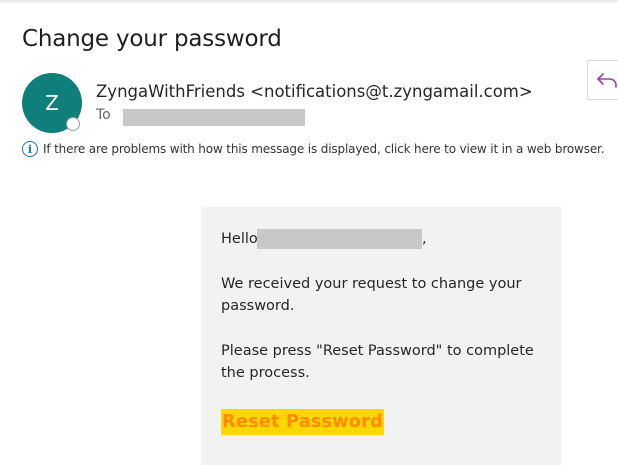 The image size is (618, 465). I want to click on greeting-text: Hello, so click(239, 239).